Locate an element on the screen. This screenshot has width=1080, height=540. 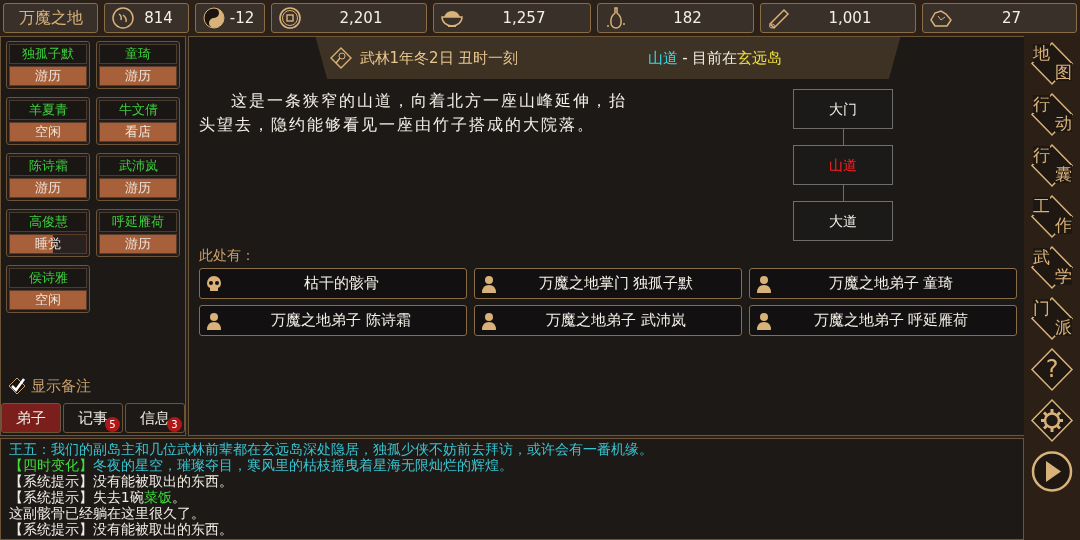
disciple-name: 牛文倩 is located at coordinates (138, 110).